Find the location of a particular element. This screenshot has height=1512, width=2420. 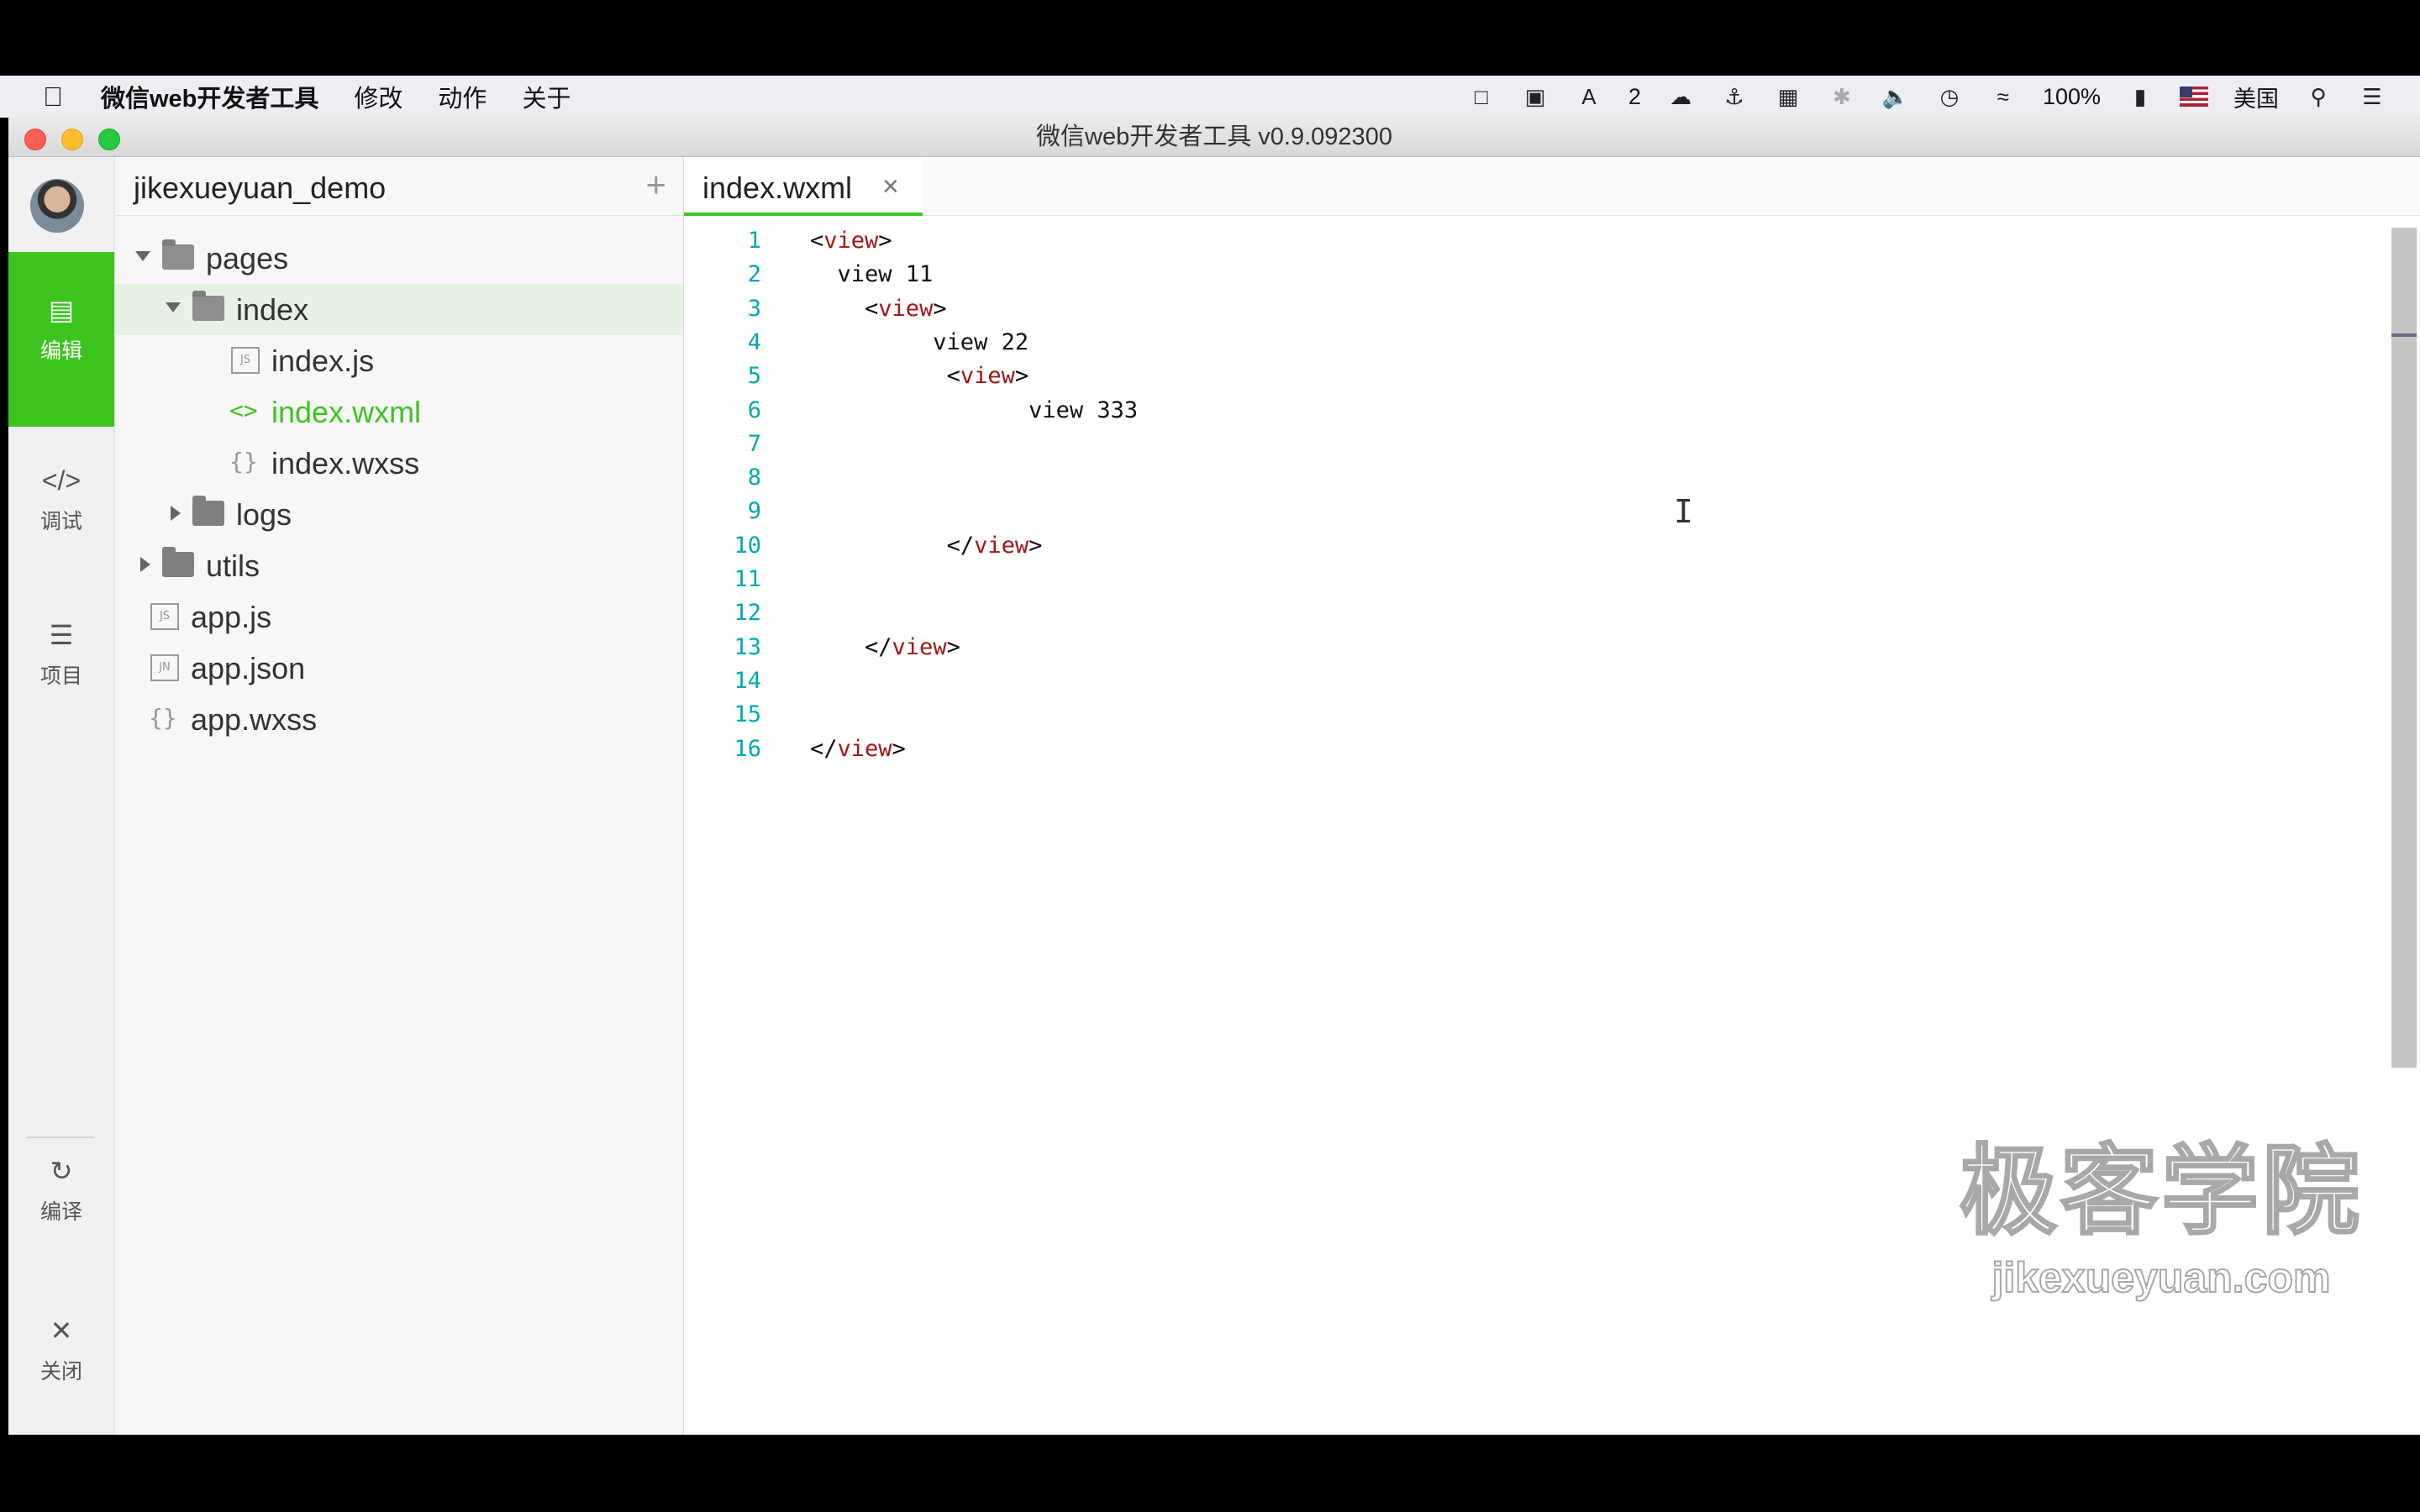

folder-open-icon is located at coordinates (208, 306).